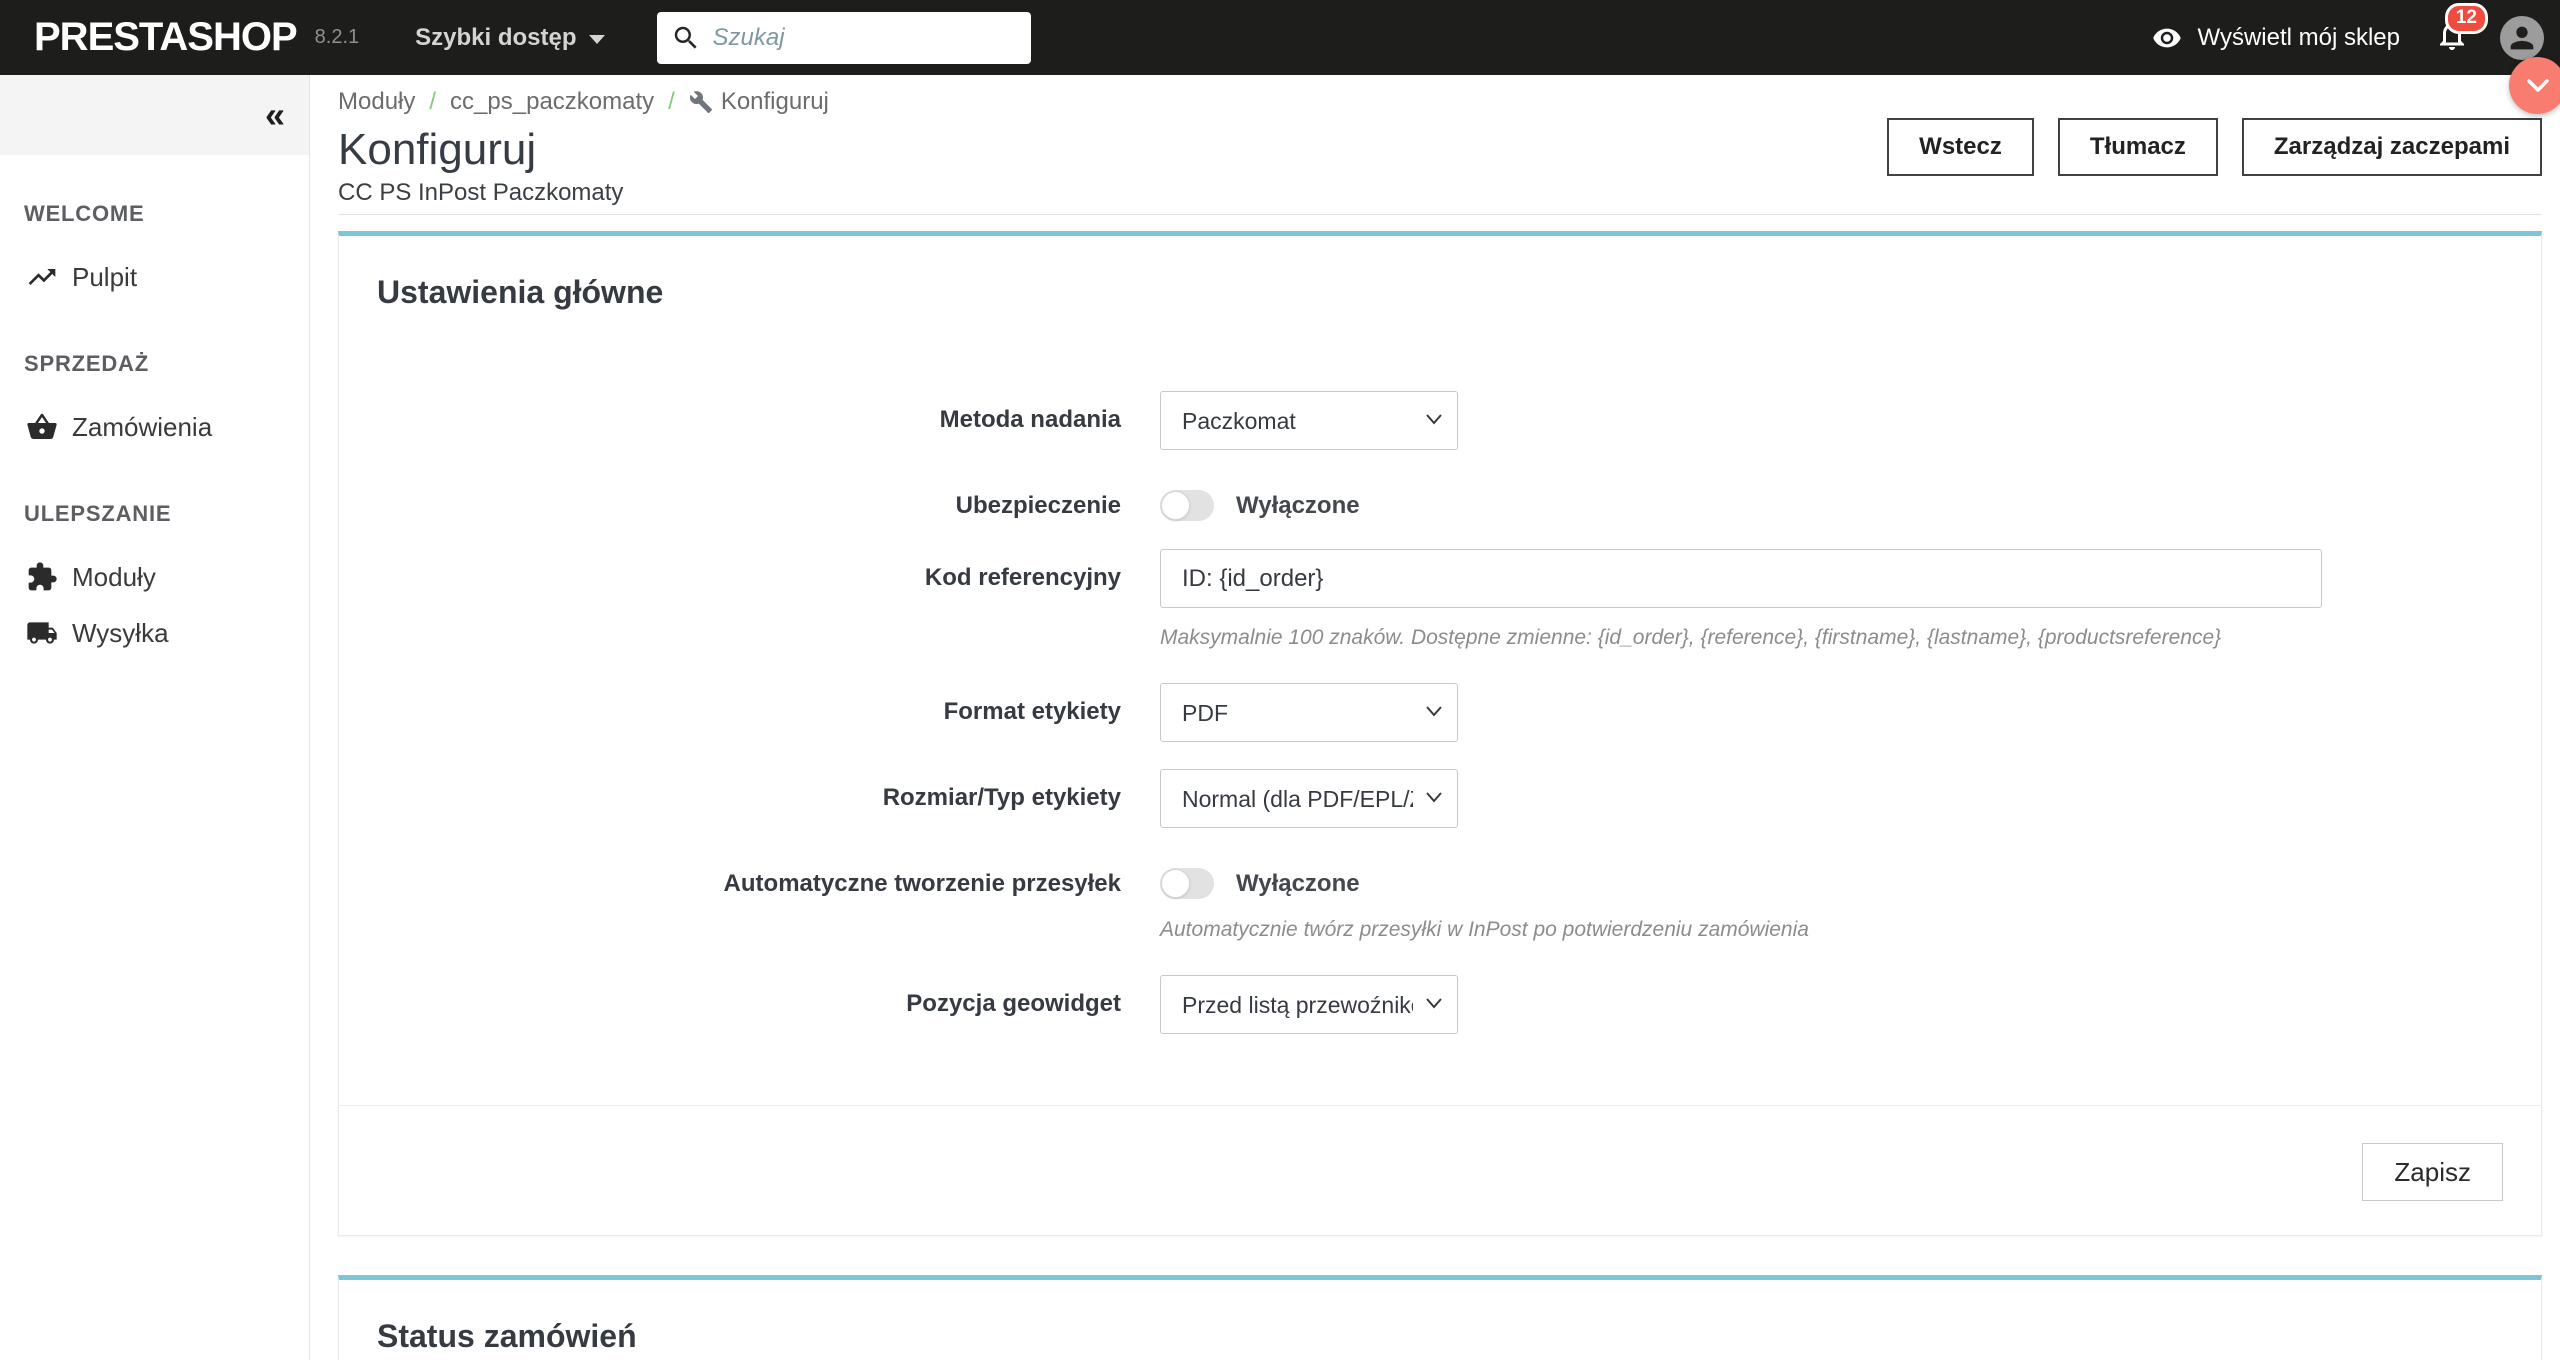 The width and height of the screenshot is (2560, 1360). I want to click on breadcrumb-module-name: cc_ps_paczkomaty, so click(552, 102).